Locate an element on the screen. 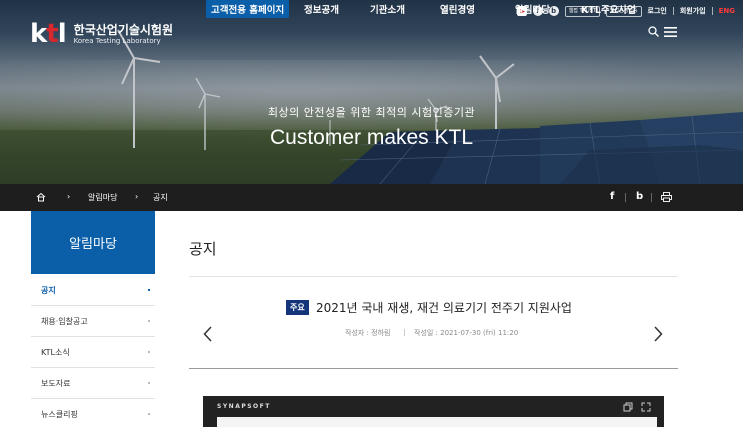  sidebar-item-notice: 공지 is located at coordinates (93, 290).